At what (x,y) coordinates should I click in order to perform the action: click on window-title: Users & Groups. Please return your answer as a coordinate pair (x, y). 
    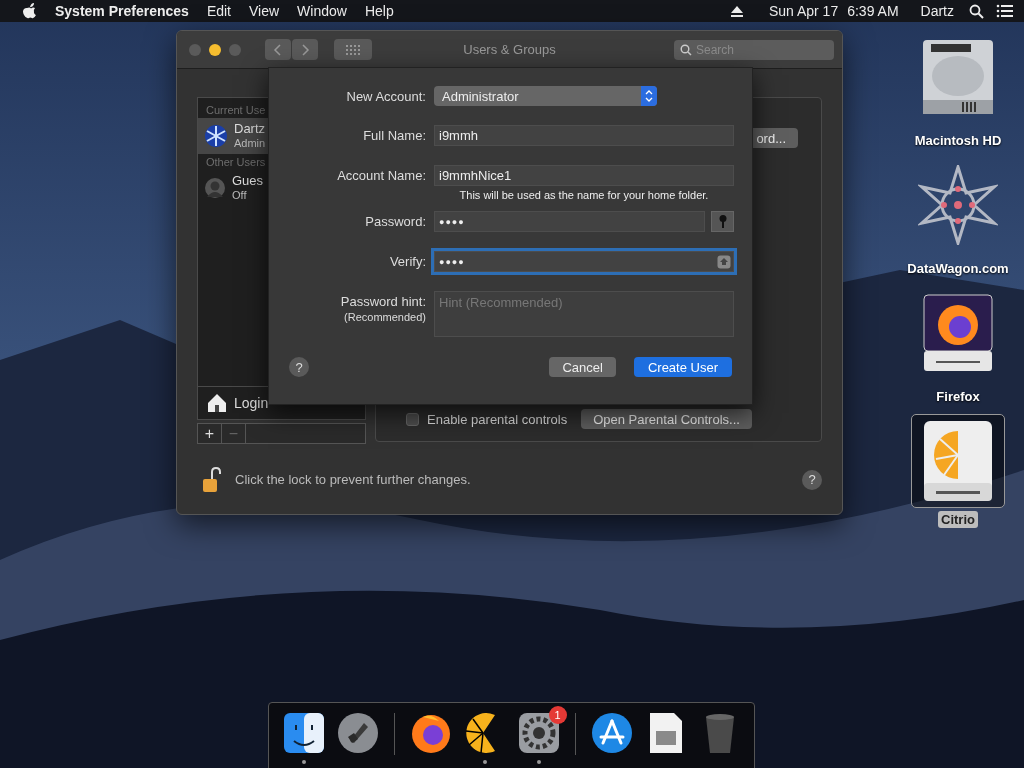
    Looking at the image, I should click on (509, 49).